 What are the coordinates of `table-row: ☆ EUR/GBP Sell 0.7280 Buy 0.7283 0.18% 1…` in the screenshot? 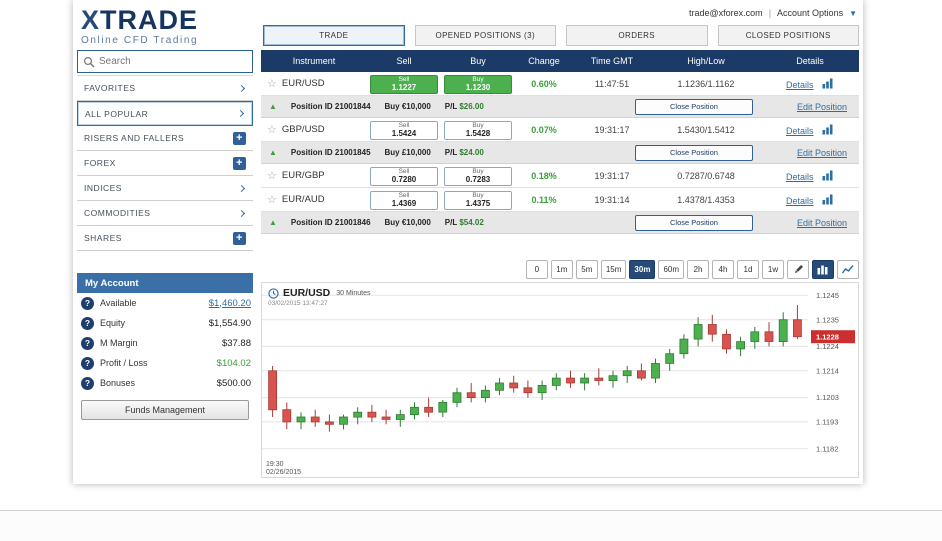 It's located at (560, 176).